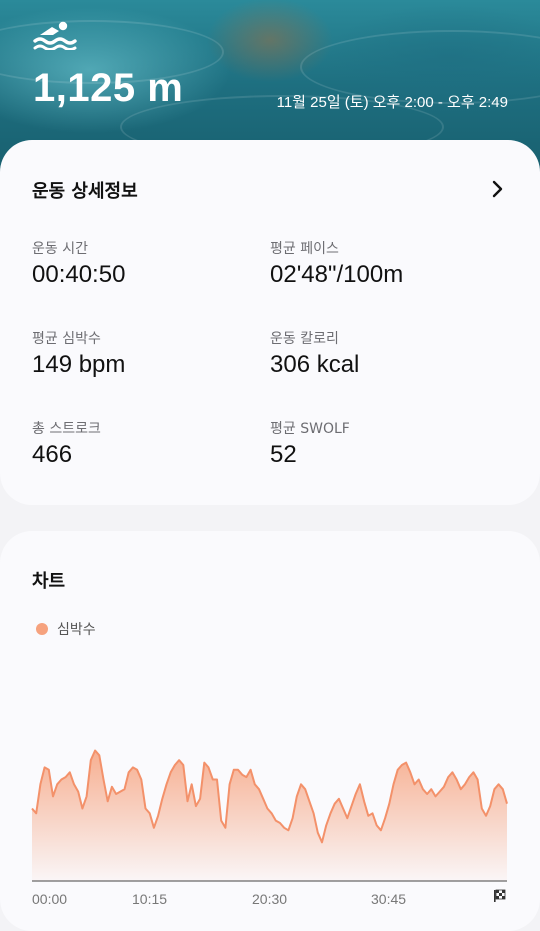 This screenshot has width=540, height=931. Describe the element at coordinates (304, 249) in the screenshot. I see `stat-label: 평균 페이스` at that location.